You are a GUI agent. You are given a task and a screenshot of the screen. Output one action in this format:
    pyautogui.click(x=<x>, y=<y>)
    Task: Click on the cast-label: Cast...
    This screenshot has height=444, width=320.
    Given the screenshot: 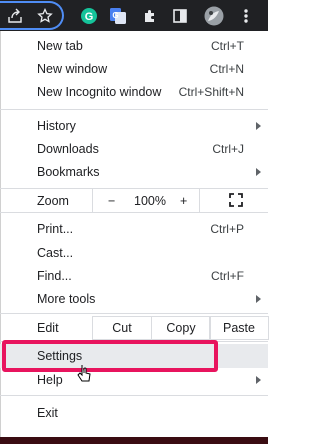 What is the action you would take?
    pyautogui.click(x=55, y=252)
    